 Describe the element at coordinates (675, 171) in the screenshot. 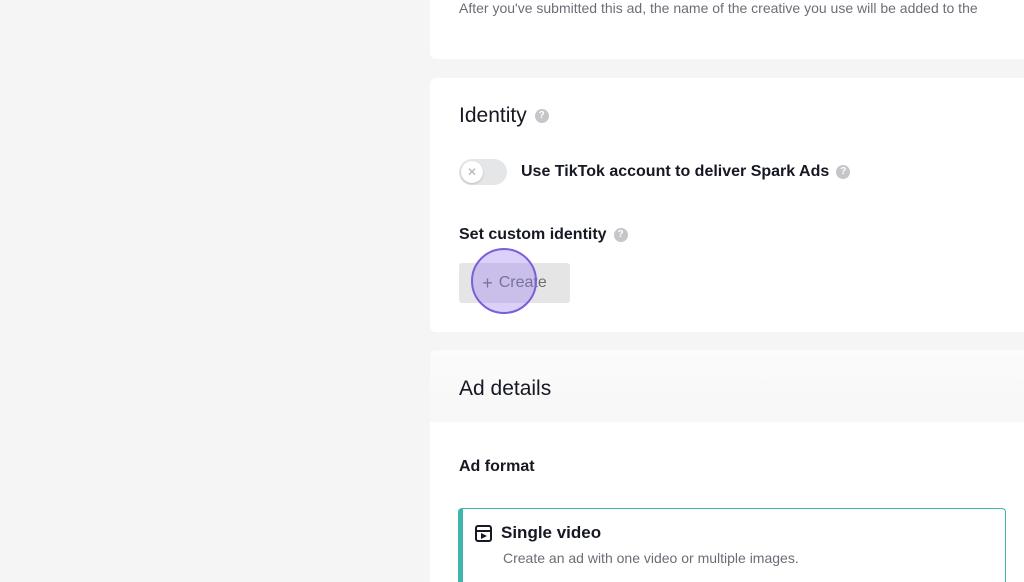

I see `spark-ads-label: Use TikTok account to deliver Spark Ads` at that location.